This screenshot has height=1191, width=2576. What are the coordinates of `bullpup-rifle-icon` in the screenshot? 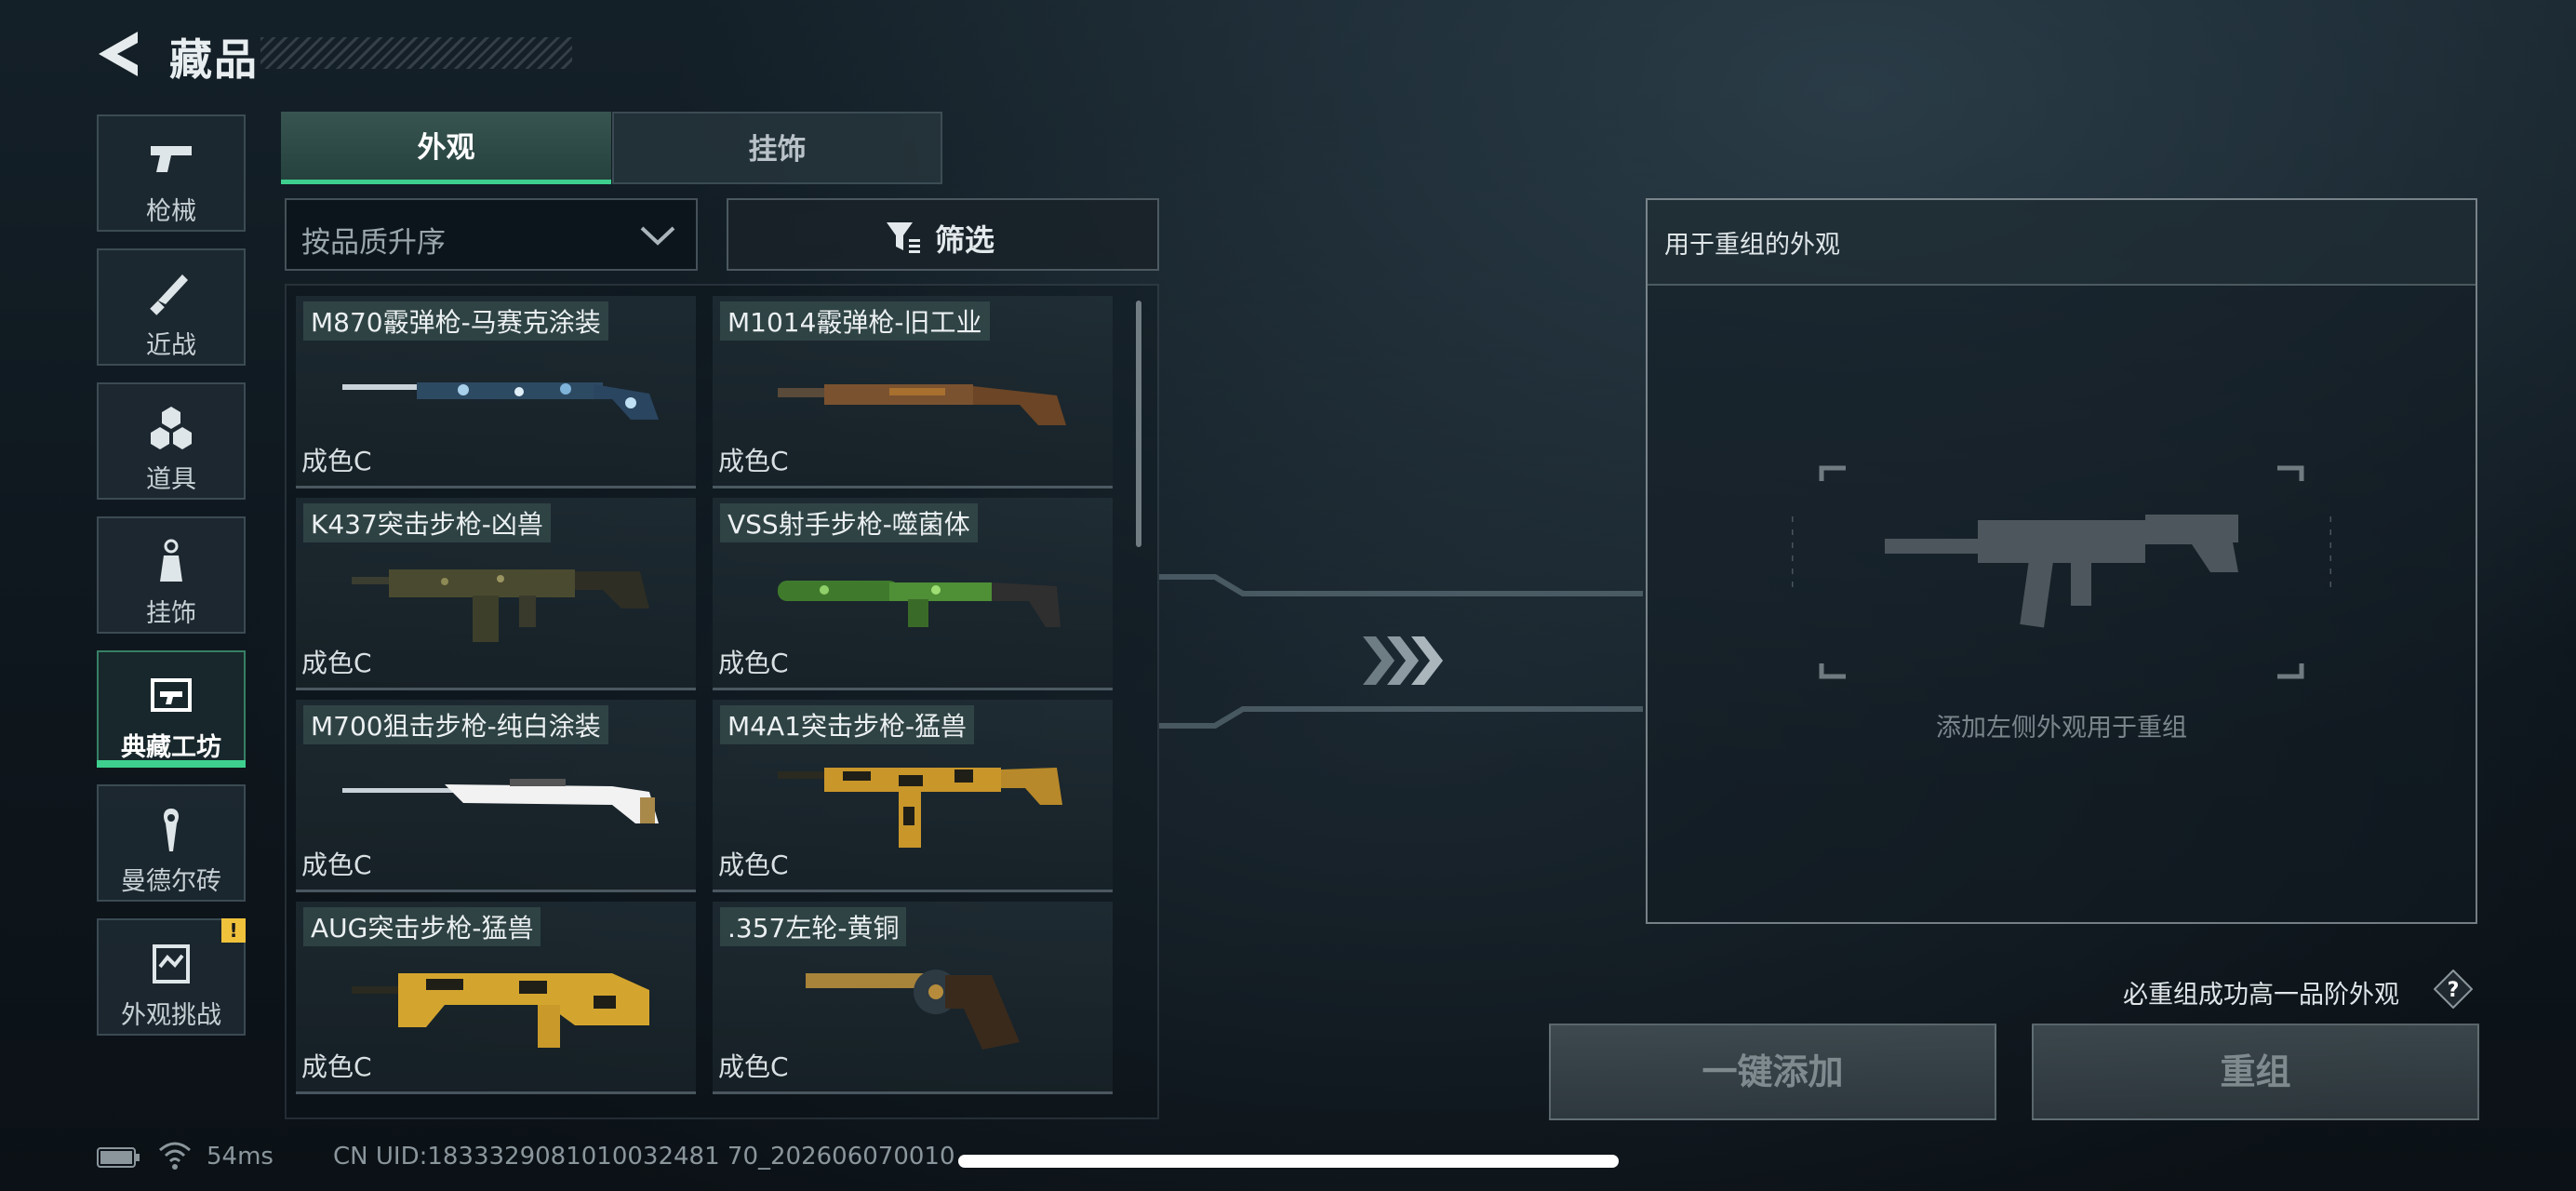 It's located at (500, 1010).